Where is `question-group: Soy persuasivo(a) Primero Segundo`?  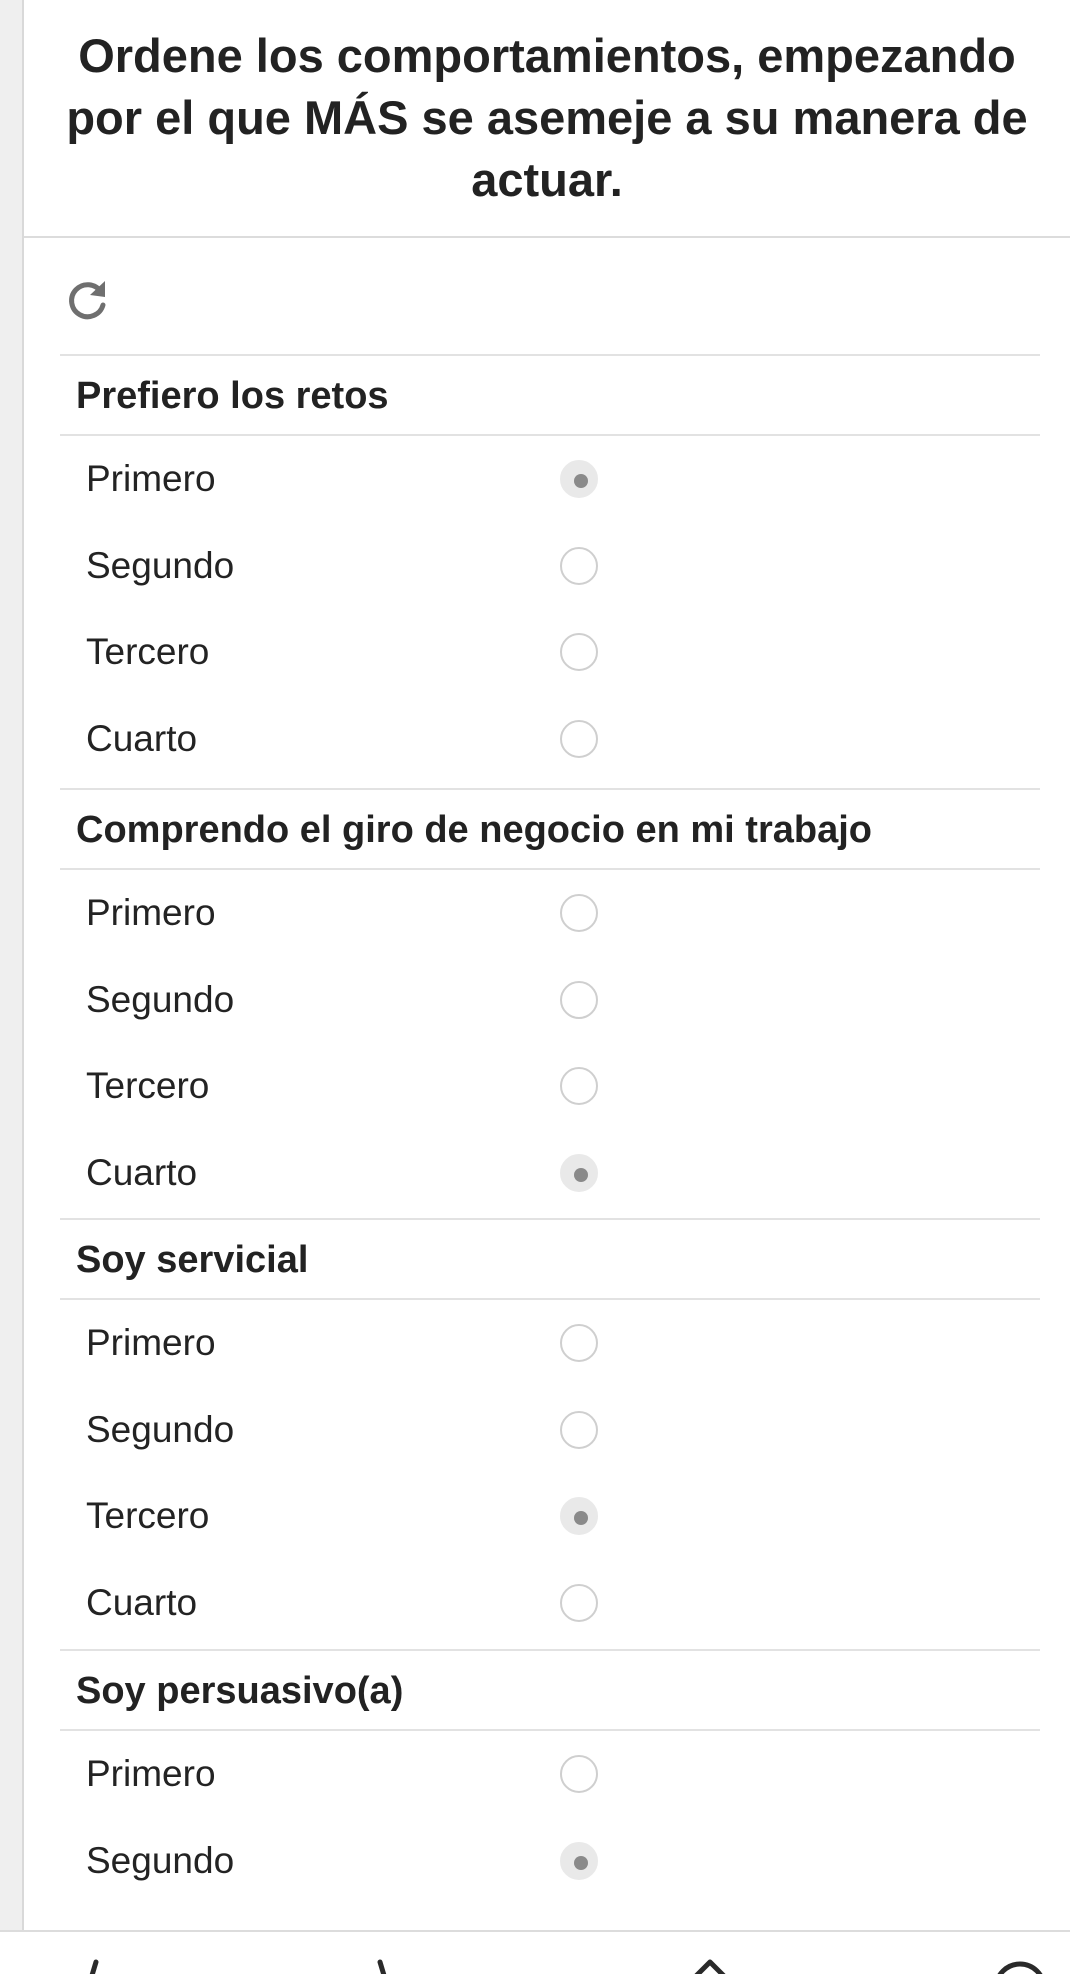 question-group: Soy persuasivo(a) Primero Segundo is located at coordinates (550, 1776).